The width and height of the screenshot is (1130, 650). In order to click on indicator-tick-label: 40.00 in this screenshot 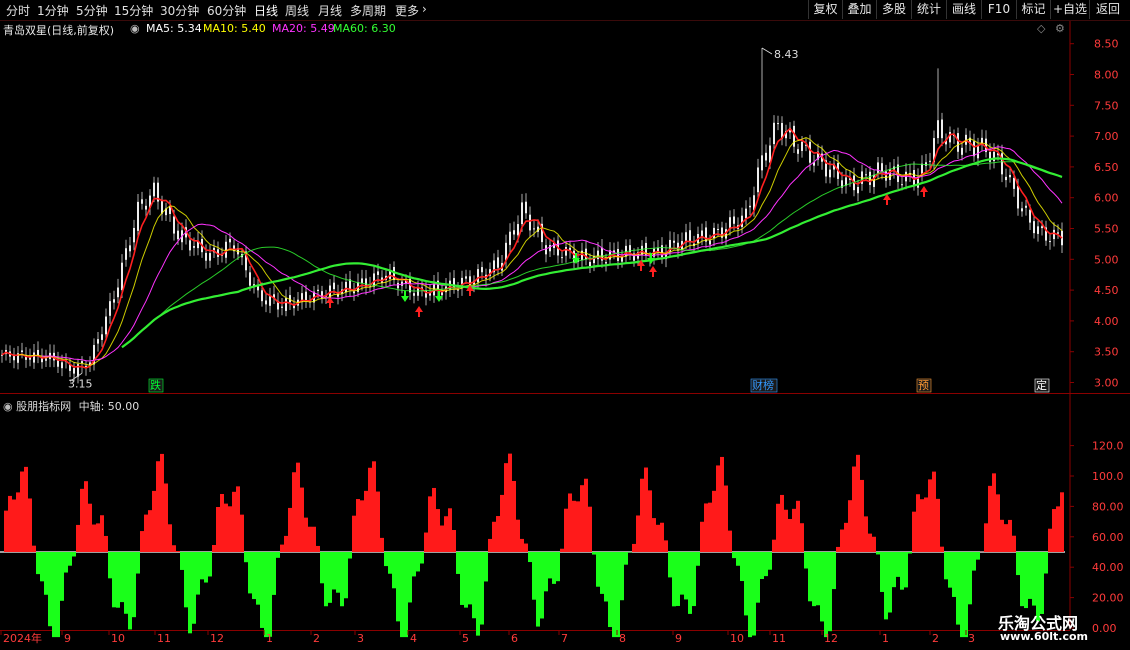, I will do `click(1108, 567)`.